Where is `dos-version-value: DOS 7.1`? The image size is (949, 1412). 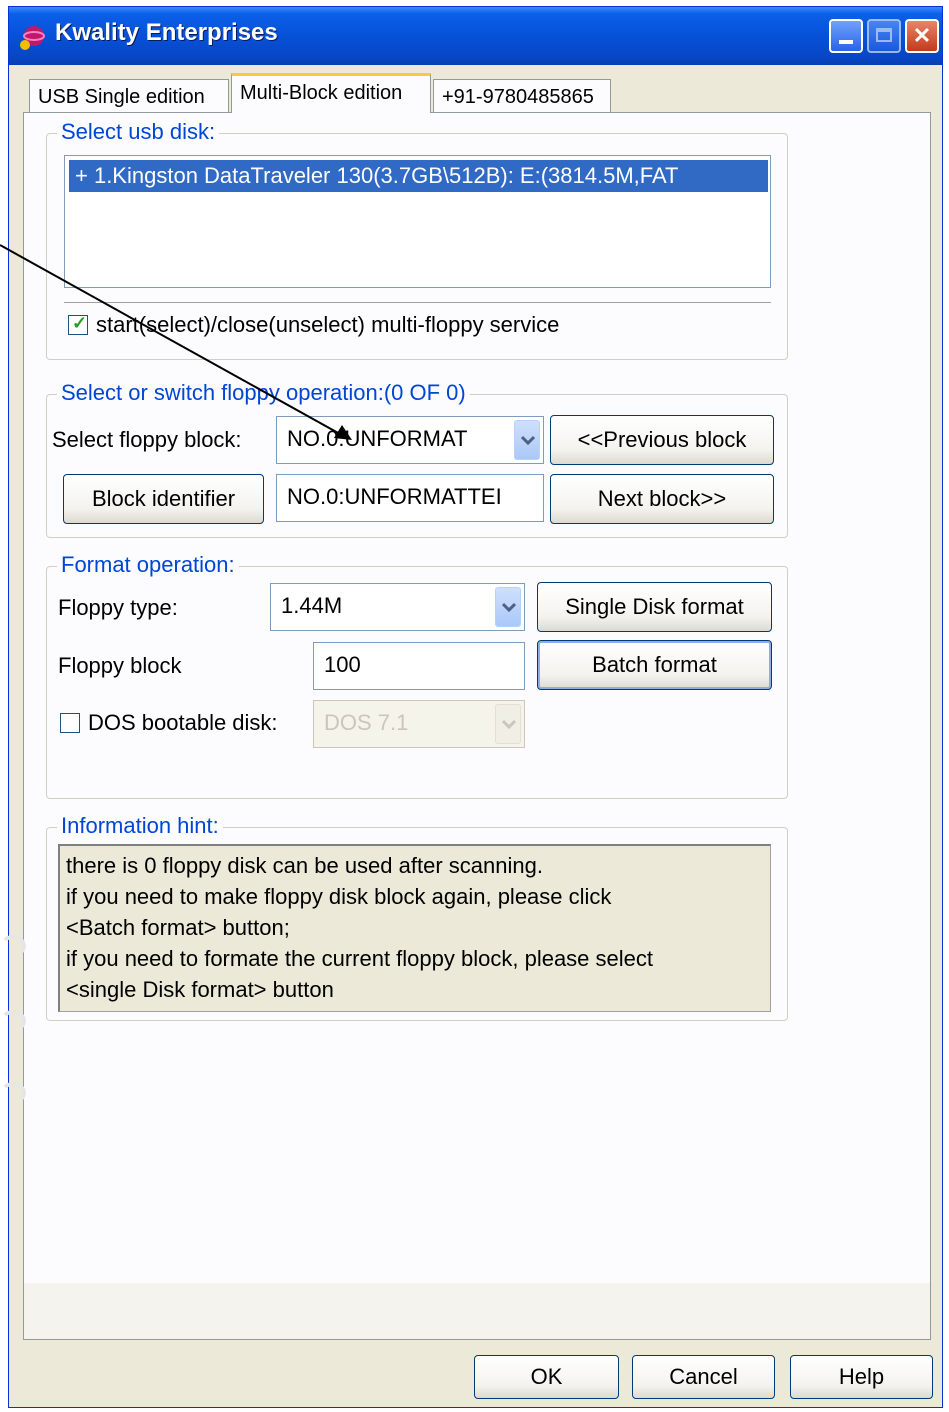
dos-version-value: DOS 7.1 is located at coordinates (366, 722).